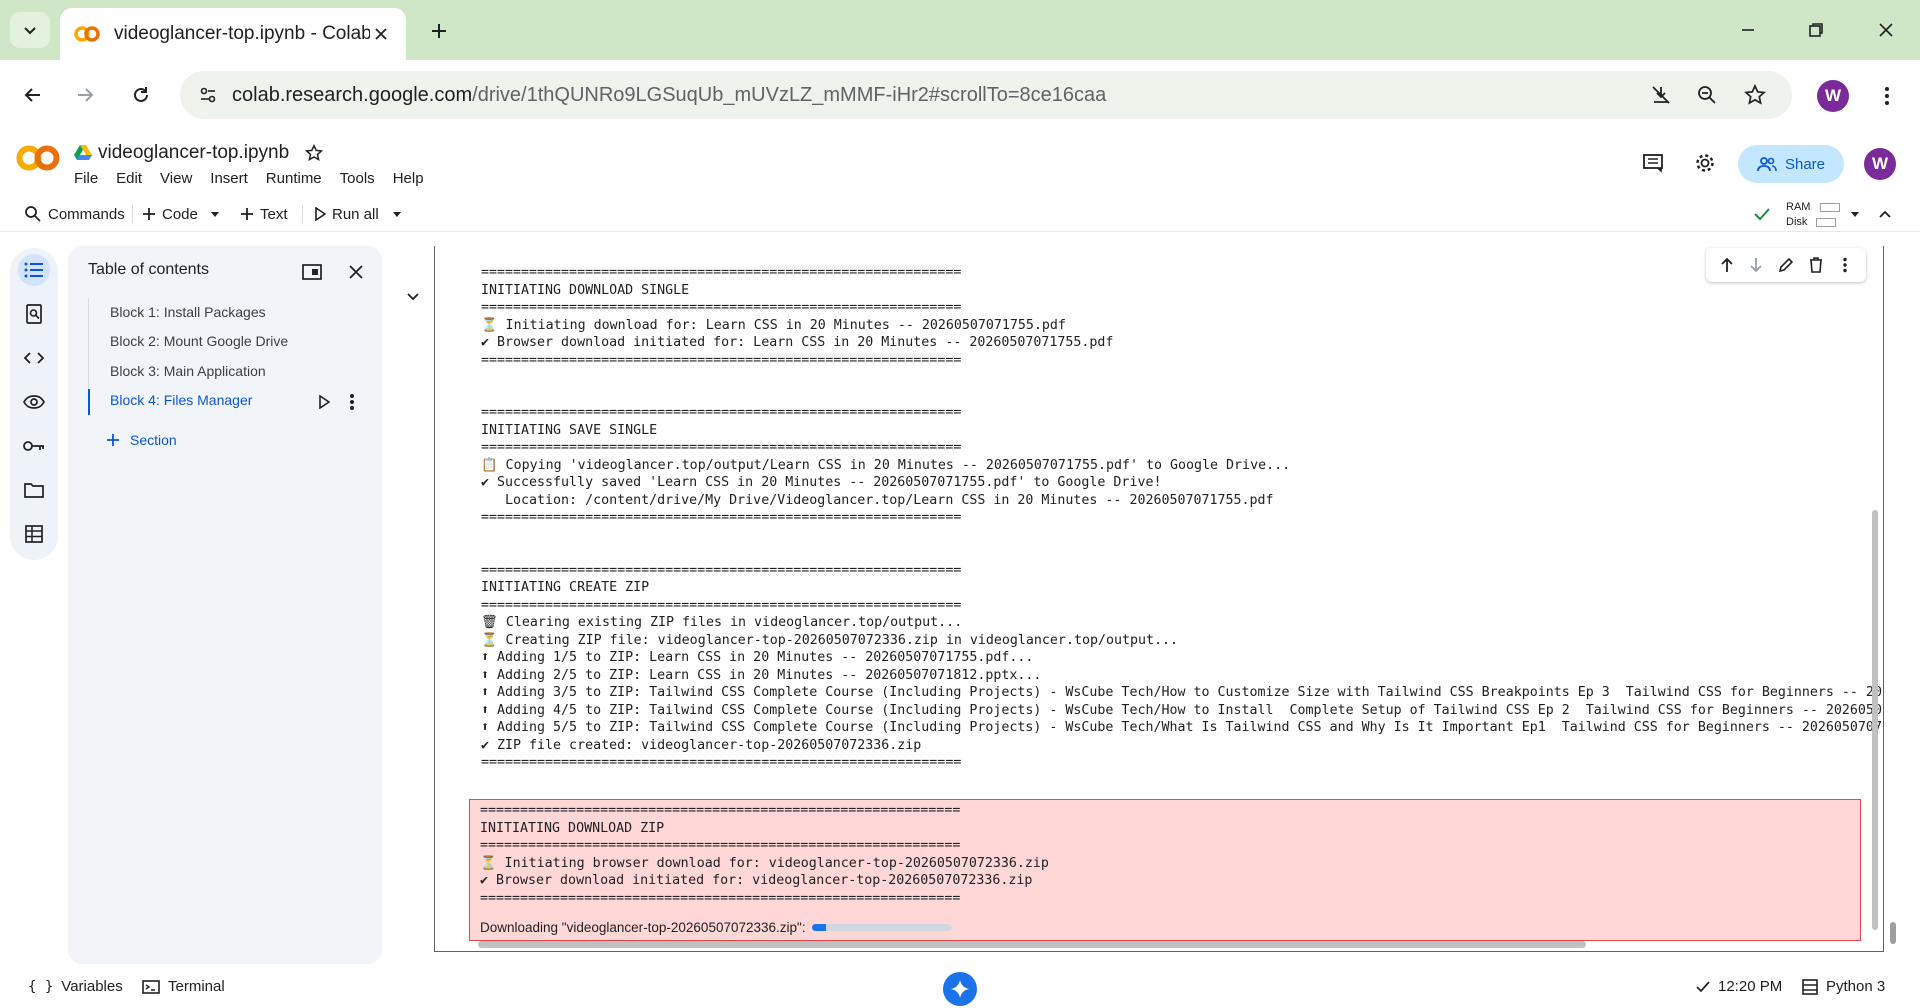 This screenshot has width=1920, height=1008. Describe the element at coordinates (1855, 214) in the screenshot. I see `runtime-dropdown-button` at that location.